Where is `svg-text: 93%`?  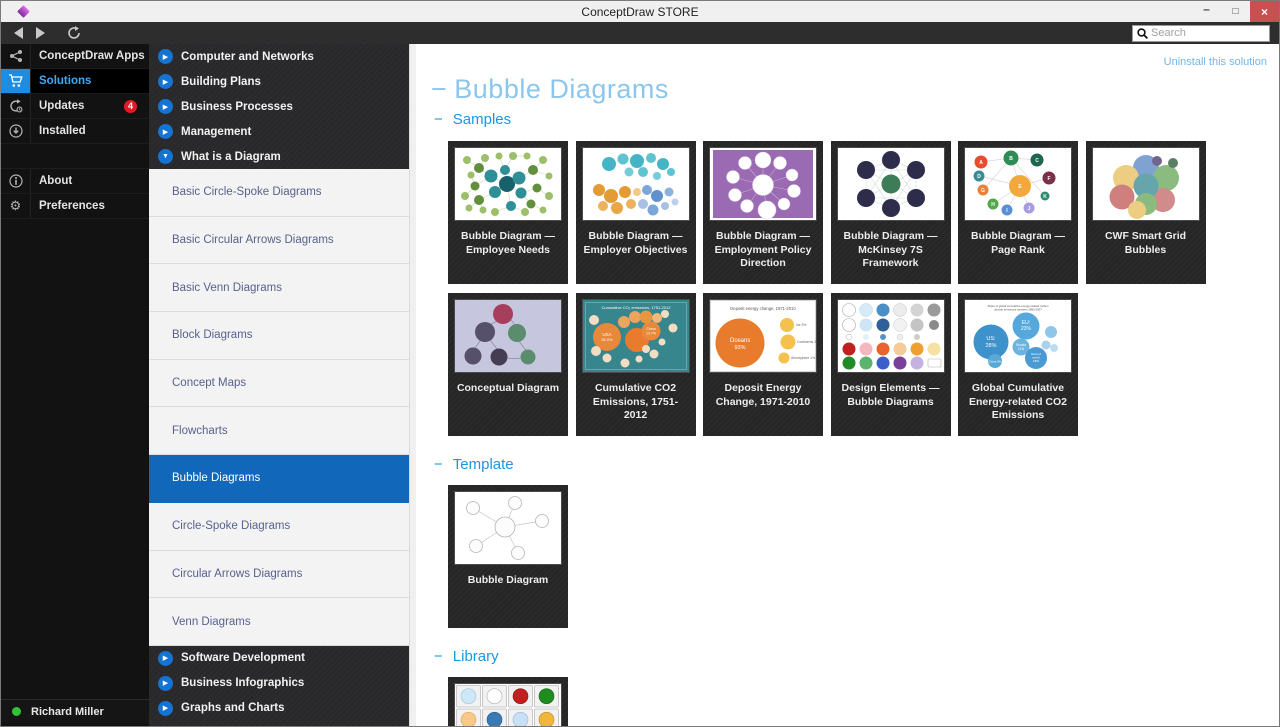 svg-text: 93% is located at coordinates (739, 348).